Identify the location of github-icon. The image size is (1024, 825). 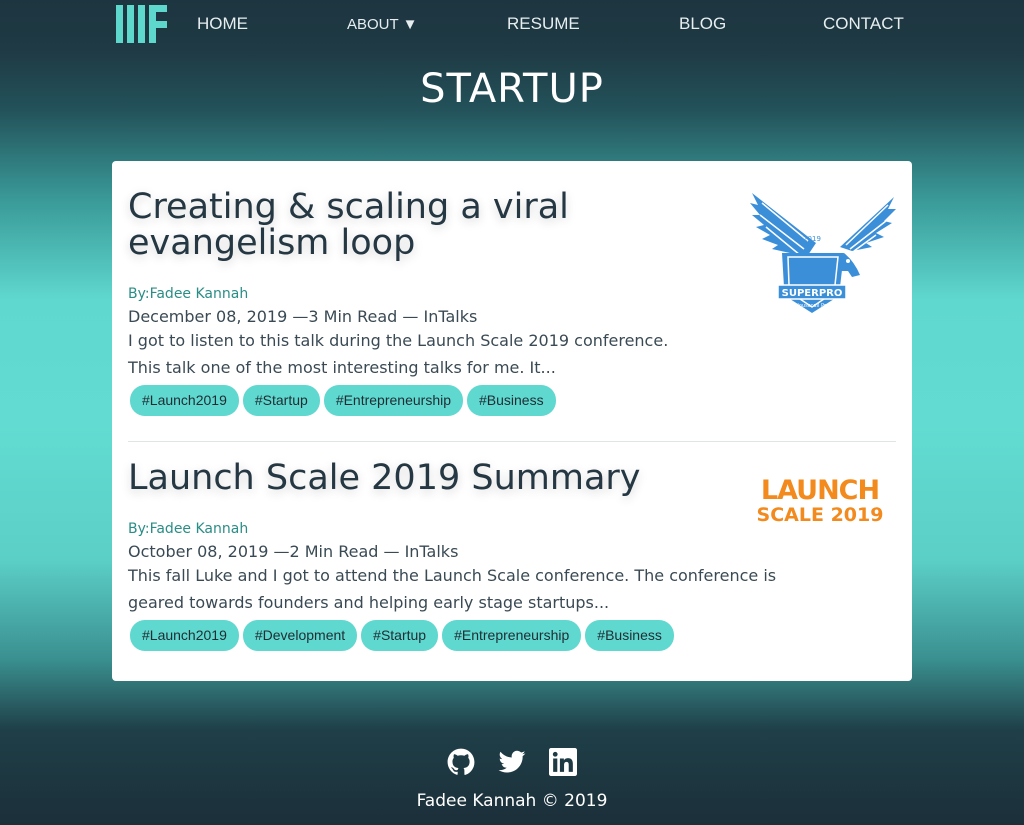
(461, 762).